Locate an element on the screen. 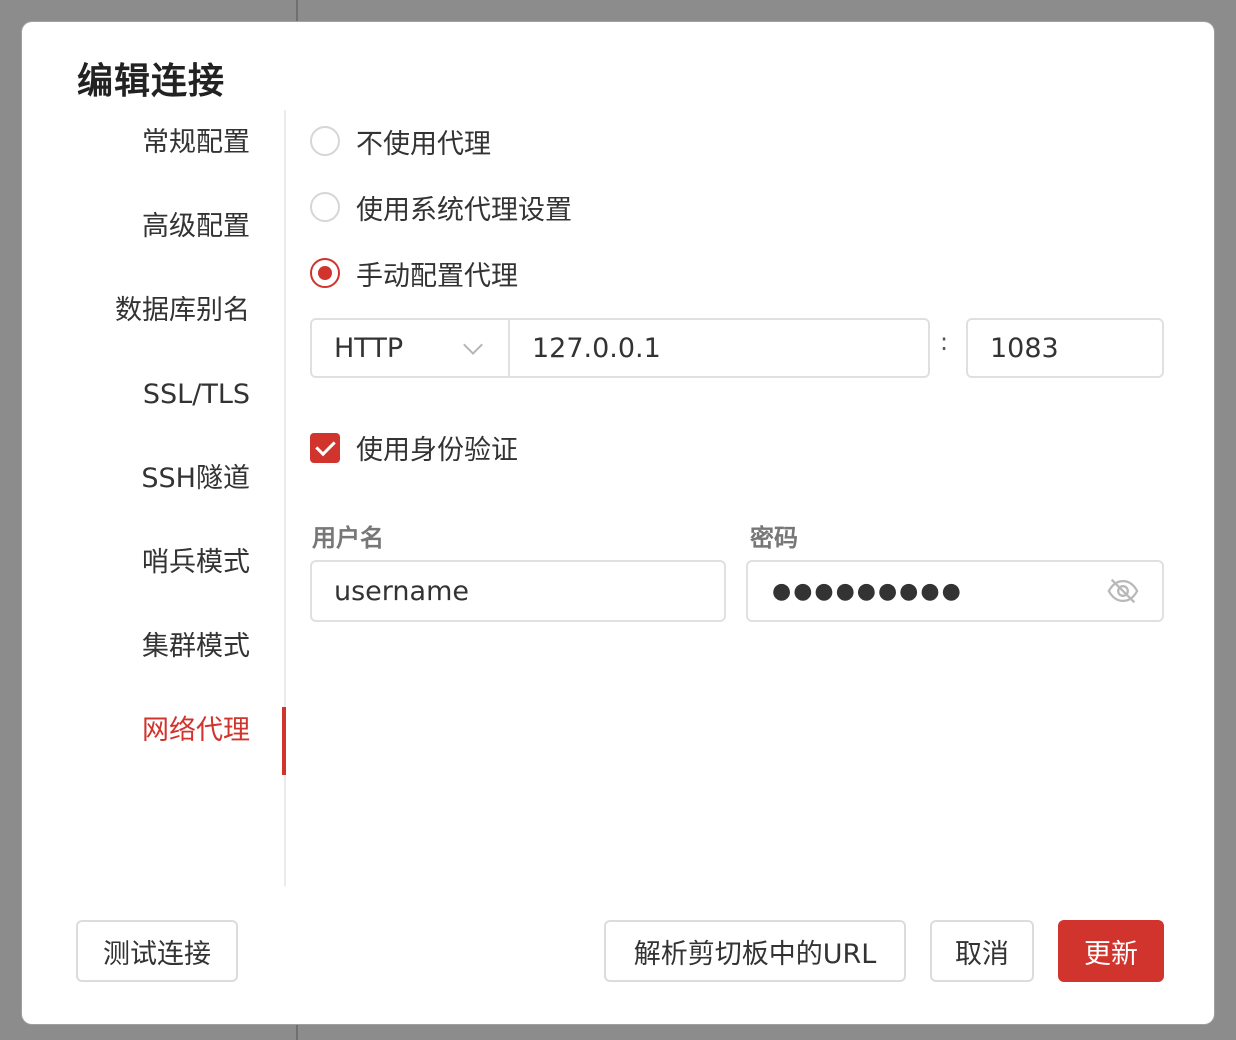 The height and width of the screenshot is (1040, 1236). auth-checkbox is located at coordinates (325, 447).